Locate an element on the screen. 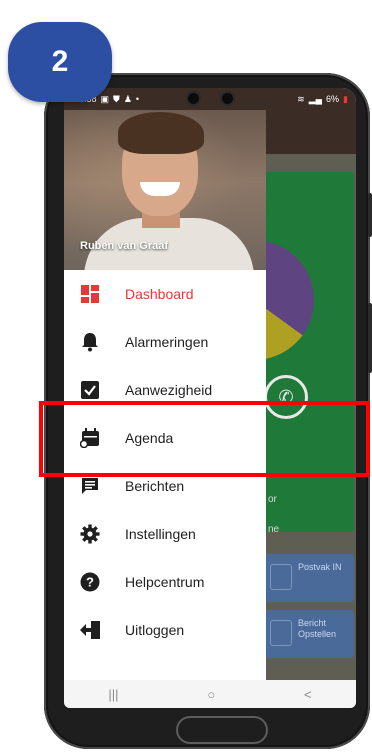 This screenshot has height=753, width=372. status-bar: 16:38 ▣ ⛊ ♟ • ≋ ▂▄ 6% ▮ is located at coordinates (210, 99).